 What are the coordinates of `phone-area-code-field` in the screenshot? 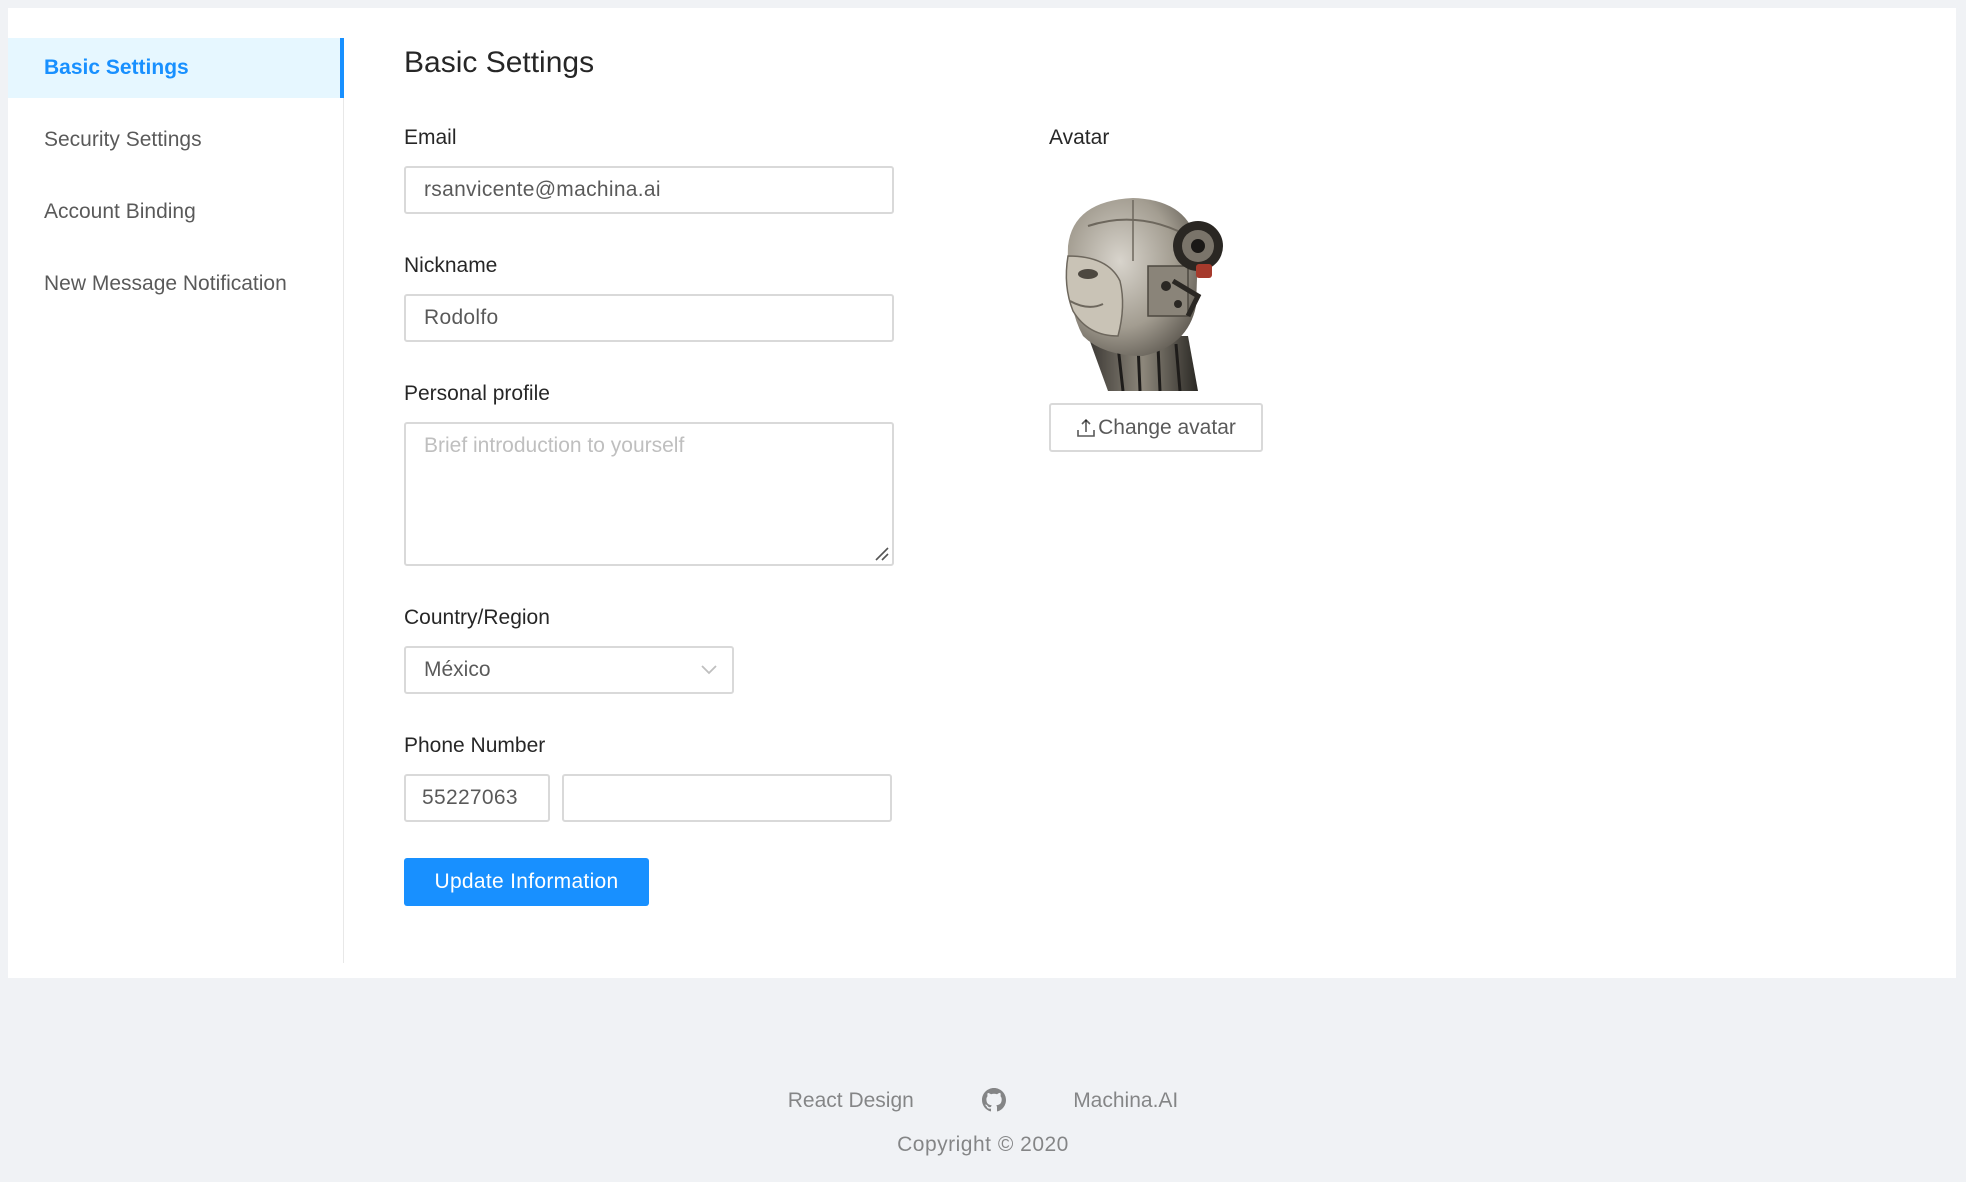 It's located at (477, 798).